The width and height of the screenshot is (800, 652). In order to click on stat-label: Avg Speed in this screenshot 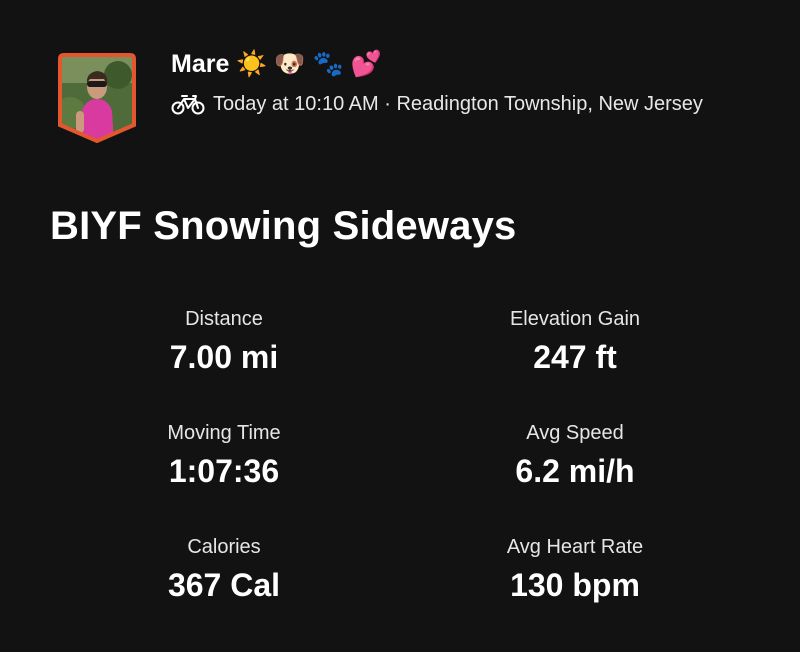, I will do `click(575, 433)`.